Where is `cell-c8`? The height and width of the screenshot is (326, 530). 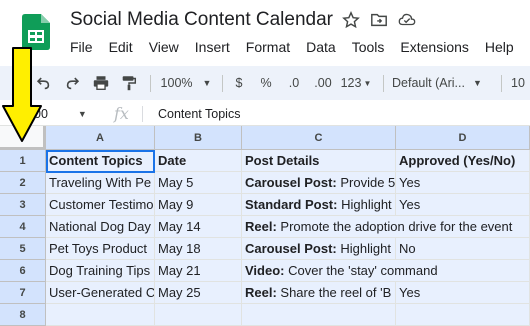
cell-c8 is located at coordinates (319, 315).